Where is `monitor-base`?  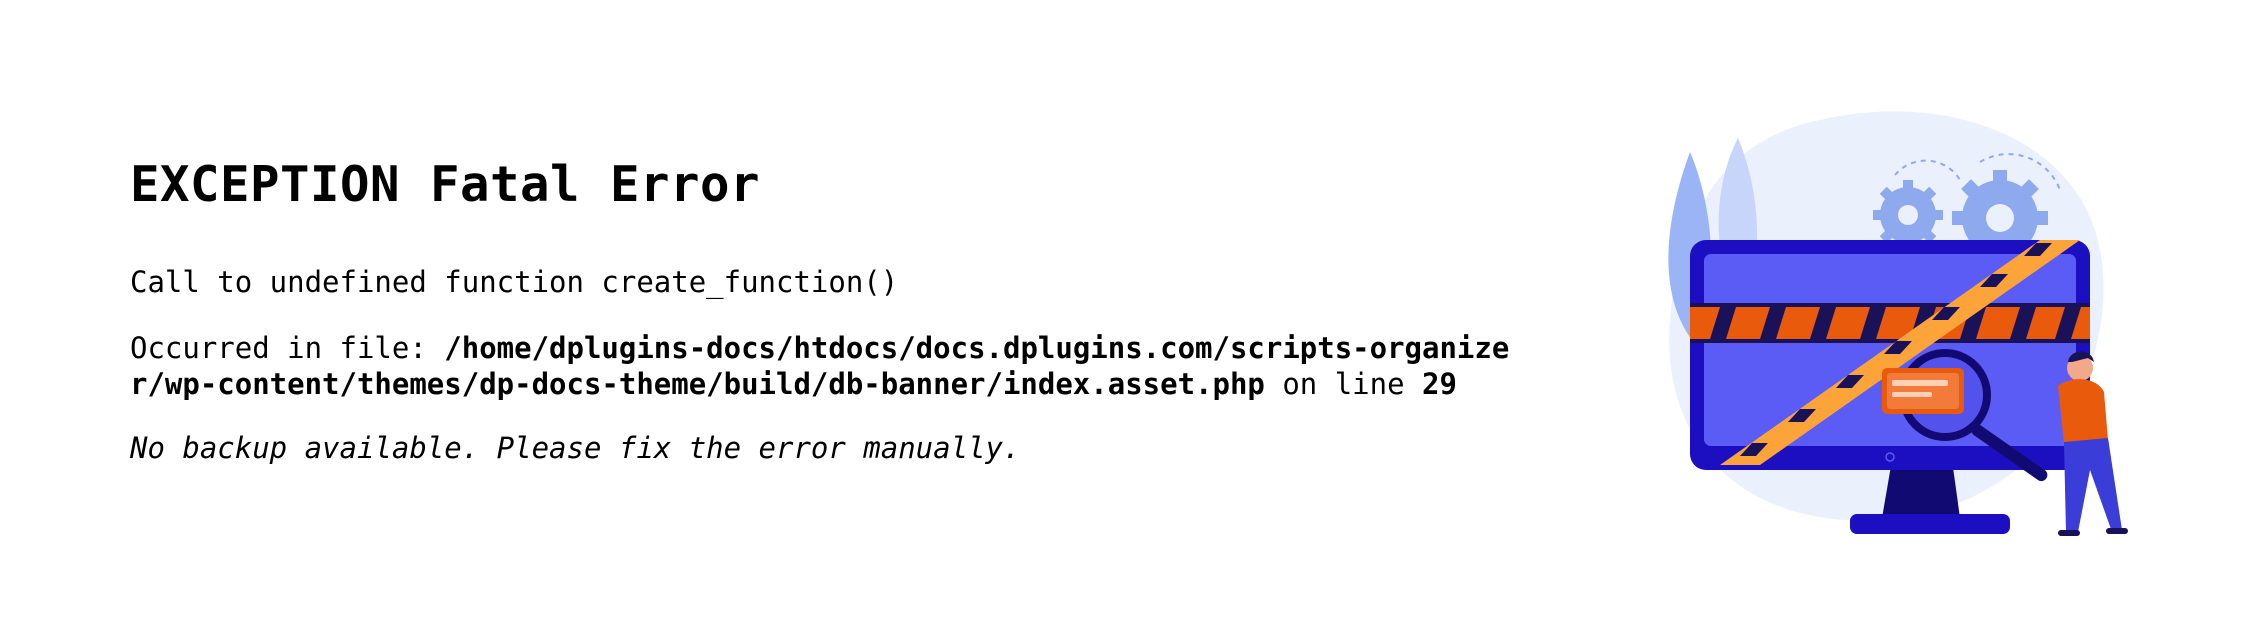 monitor-base is located at coordinates (1930, 524).